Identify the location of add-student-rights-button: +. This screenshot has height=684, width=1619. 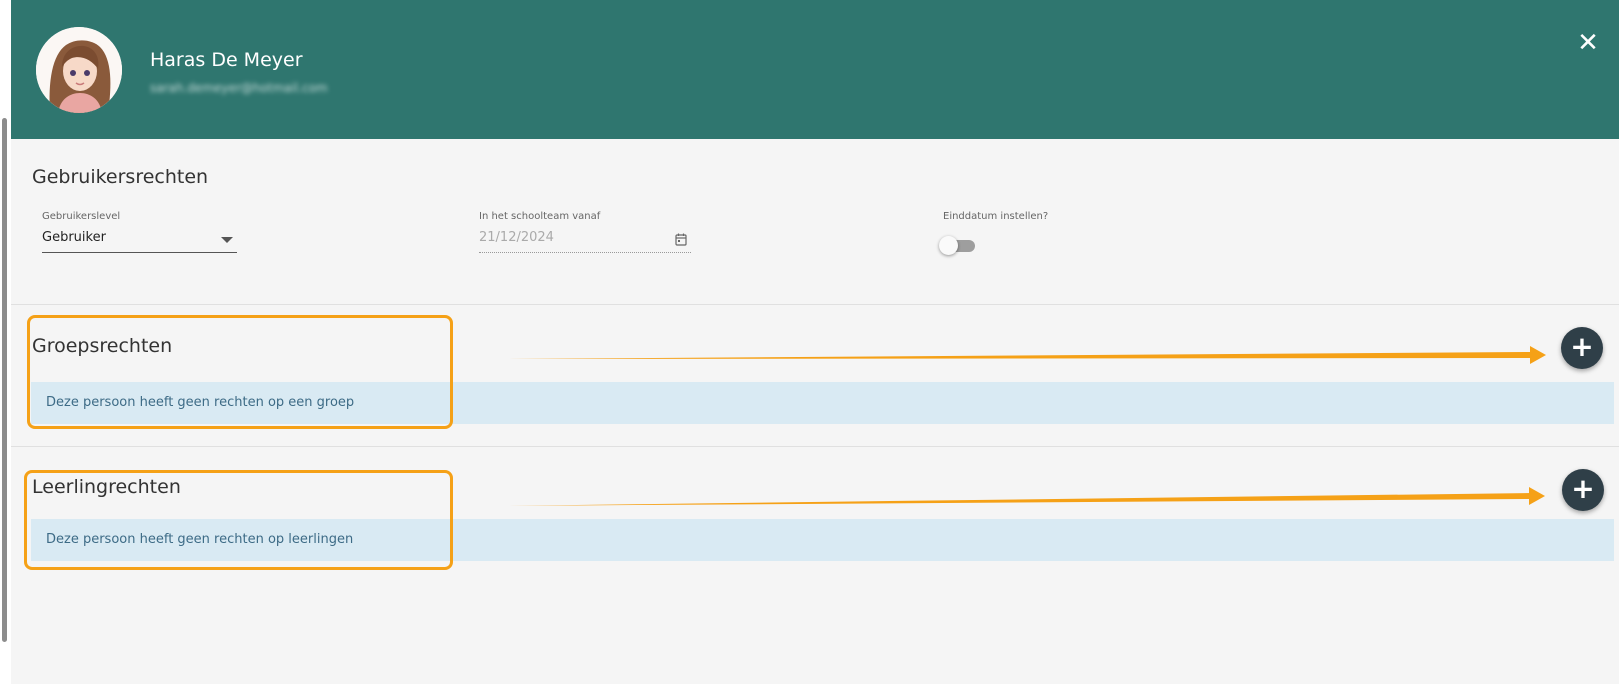
(1583, 490).